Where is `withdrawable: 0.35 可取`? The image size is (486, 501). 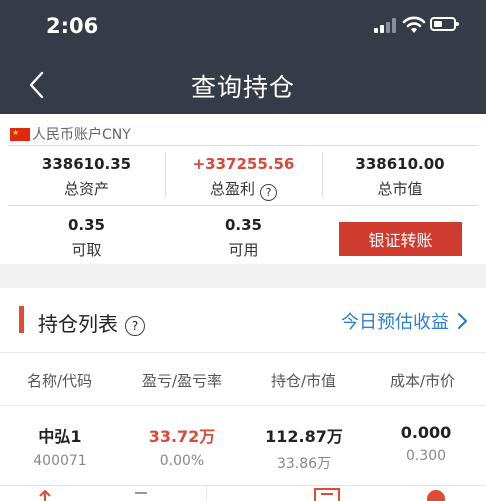
withdrawable: 0.35 可取 is located at coordinates (86, 238).